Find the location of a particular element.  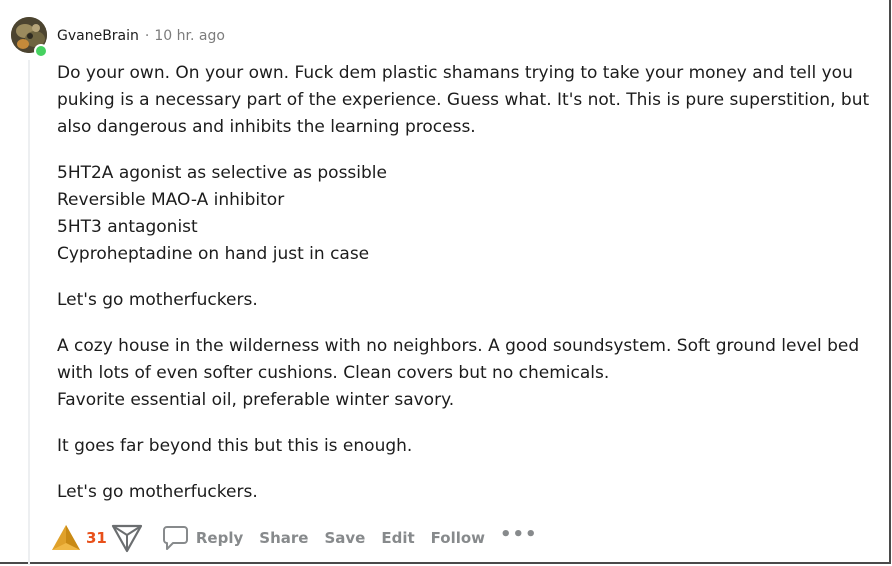

reply-button: Reply is located at coordinates (203, 538).